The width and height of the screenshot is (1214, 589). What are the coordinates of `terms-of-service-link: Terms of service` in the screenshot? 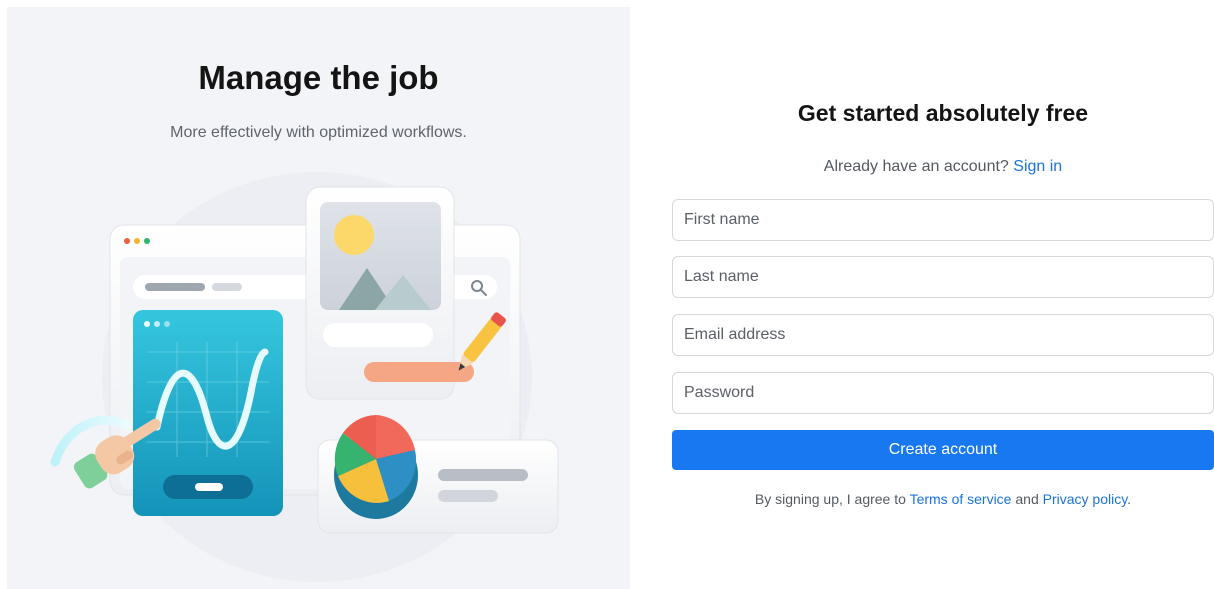 It's located at (961, 499).